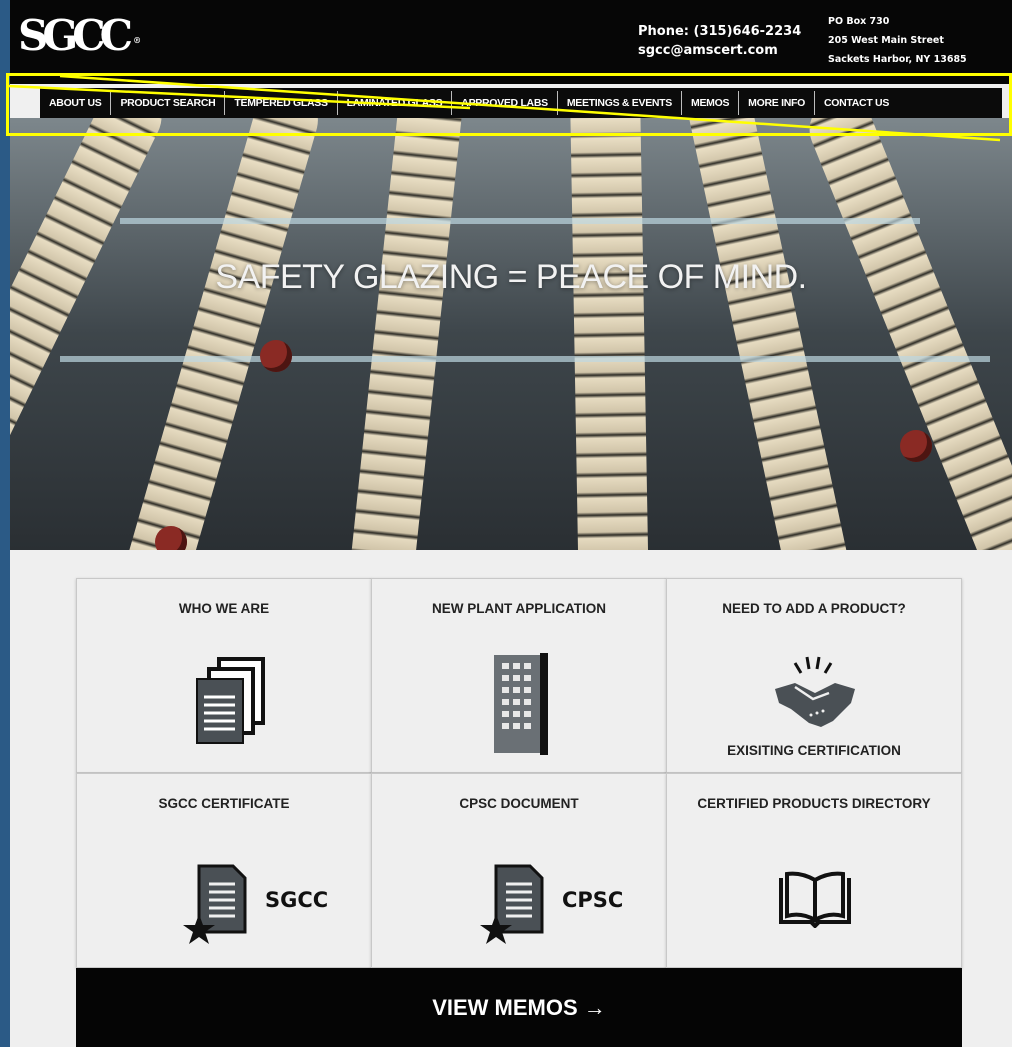  Describe the element at coordinates (224, 803) in the screenshot. I see `card-title: SGCC CERTIFICATE` at that location.